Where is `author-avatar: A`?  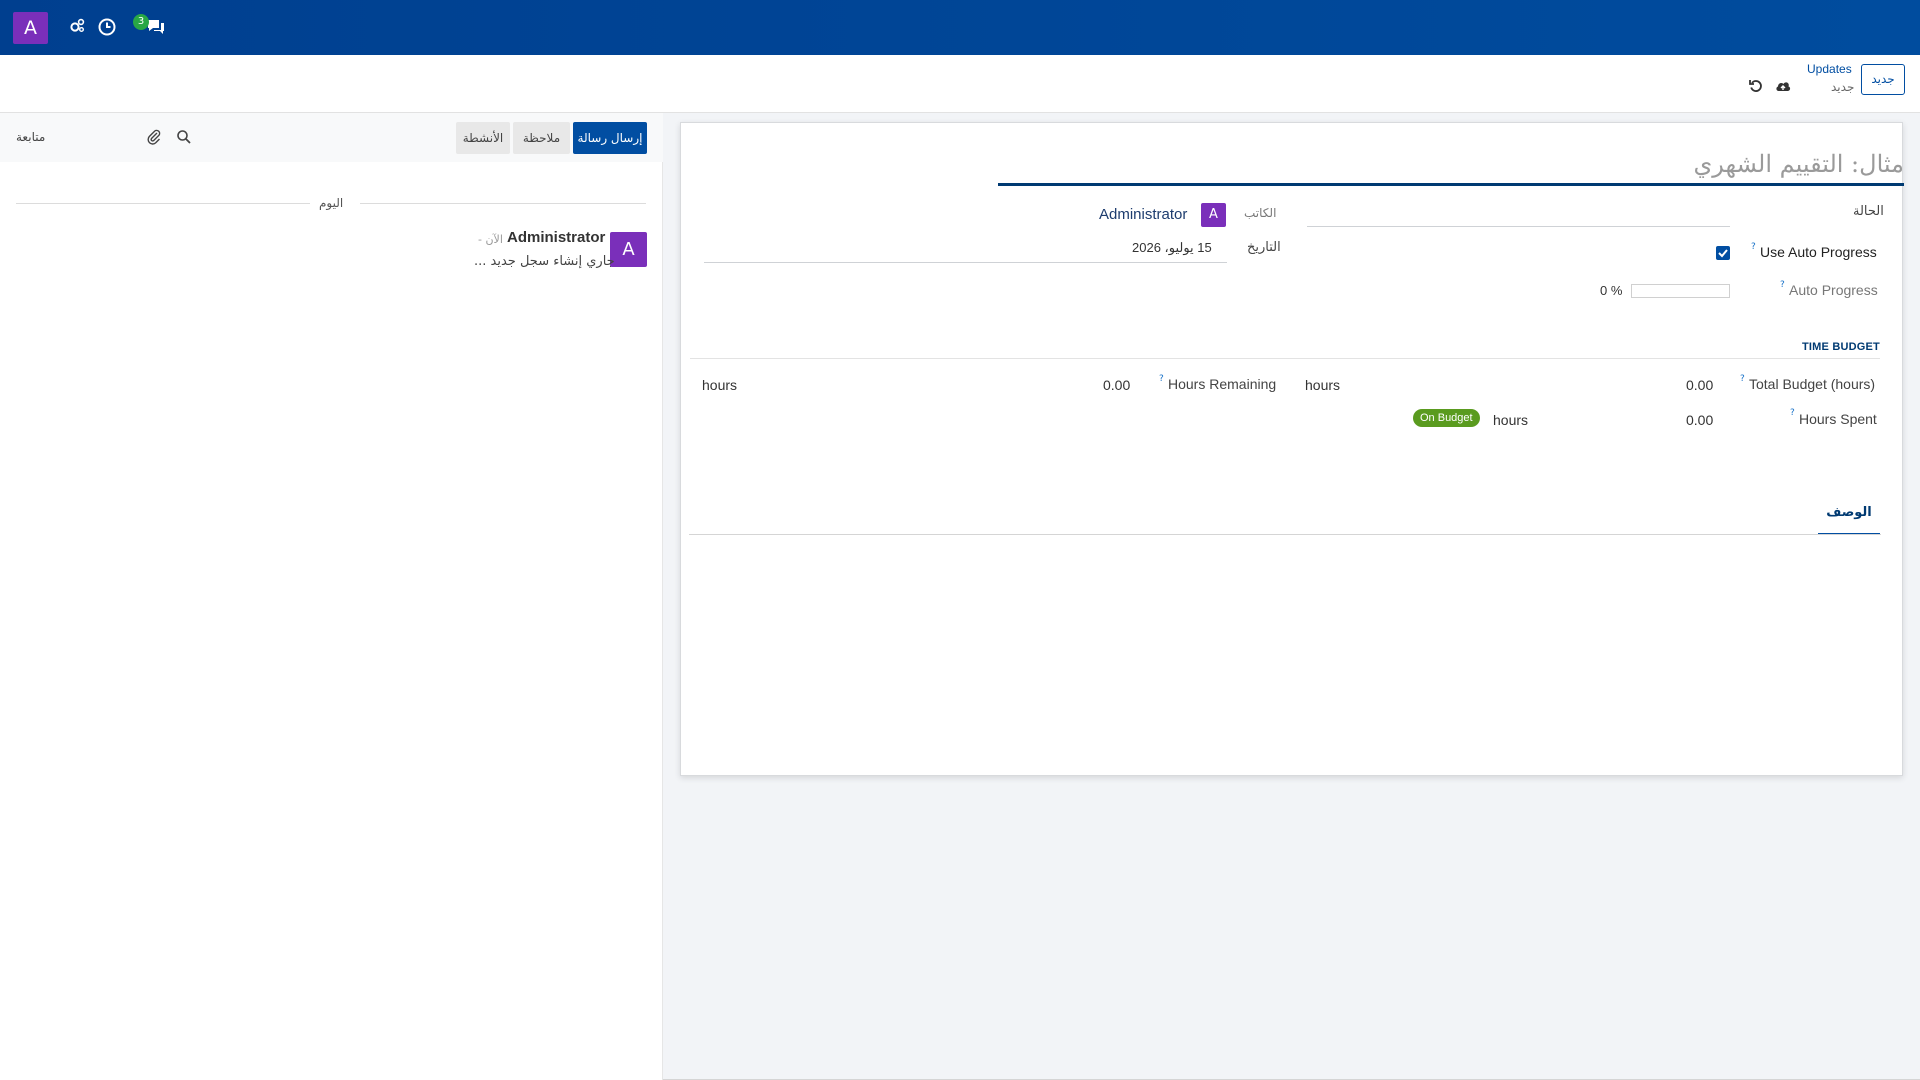 author-avatar: A is located at coordinates (1213, 215).